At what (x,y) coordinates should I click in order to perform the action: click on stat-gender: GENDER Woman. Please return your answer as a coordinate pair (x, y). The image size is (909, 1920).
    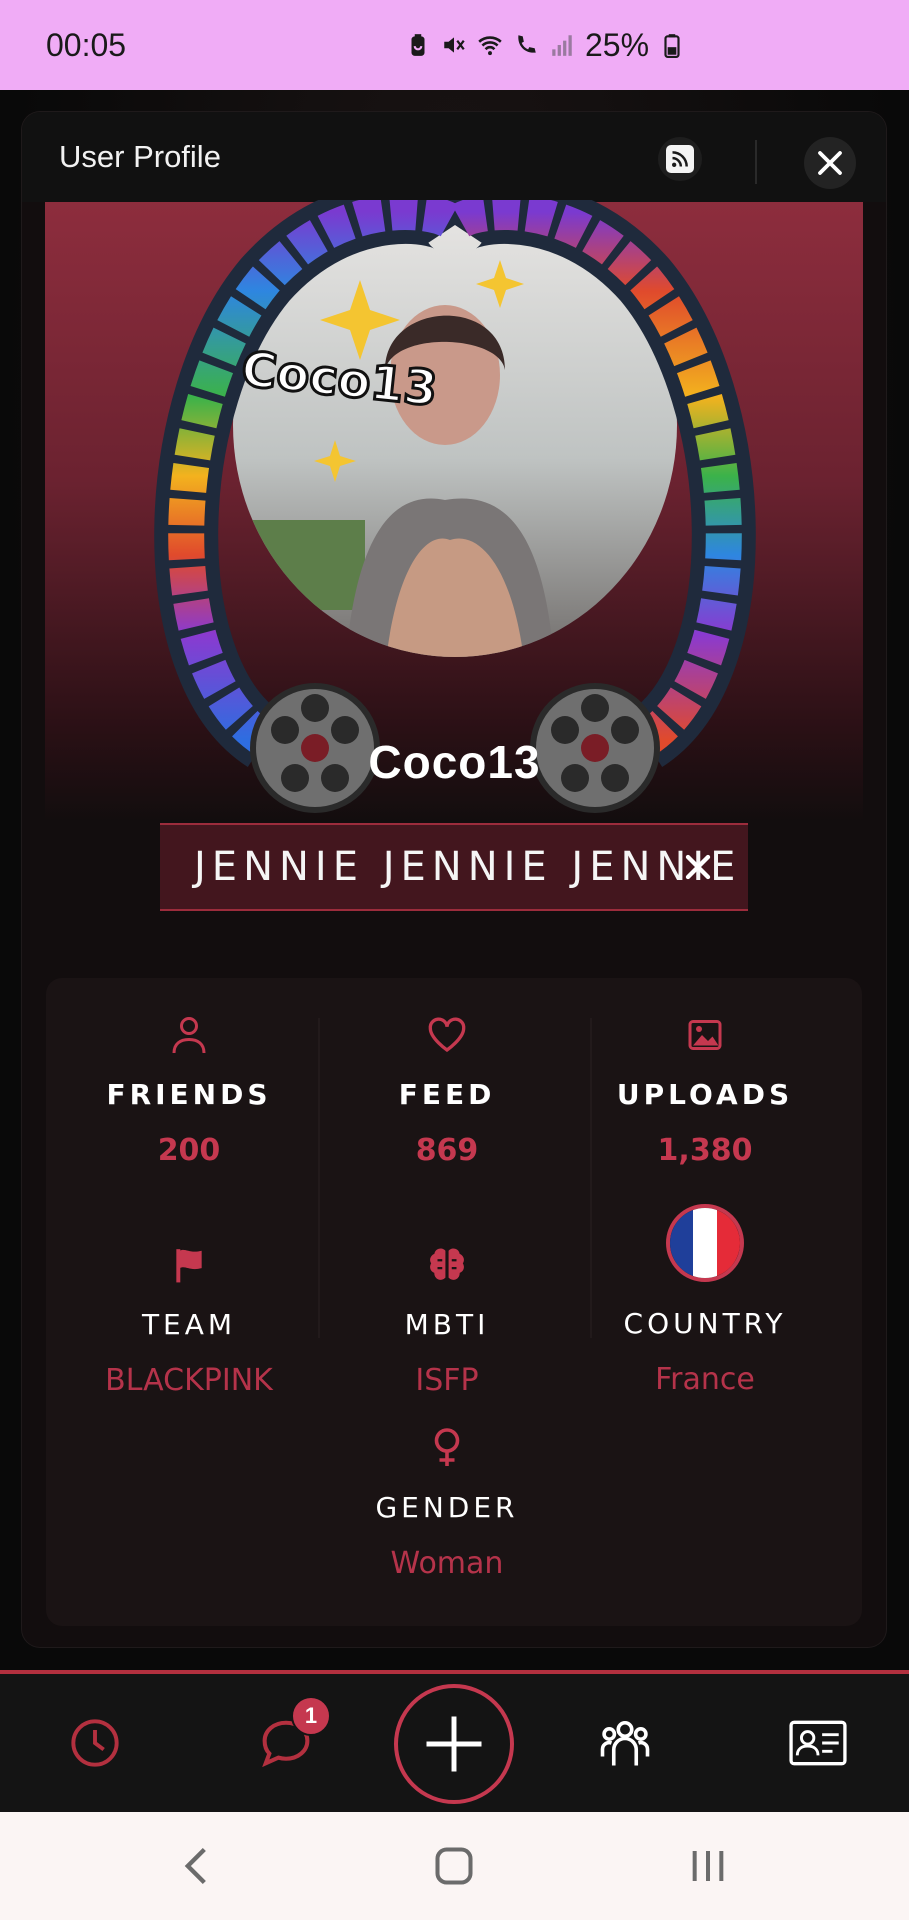
    Looking at the image, I should click on (447, 1502).